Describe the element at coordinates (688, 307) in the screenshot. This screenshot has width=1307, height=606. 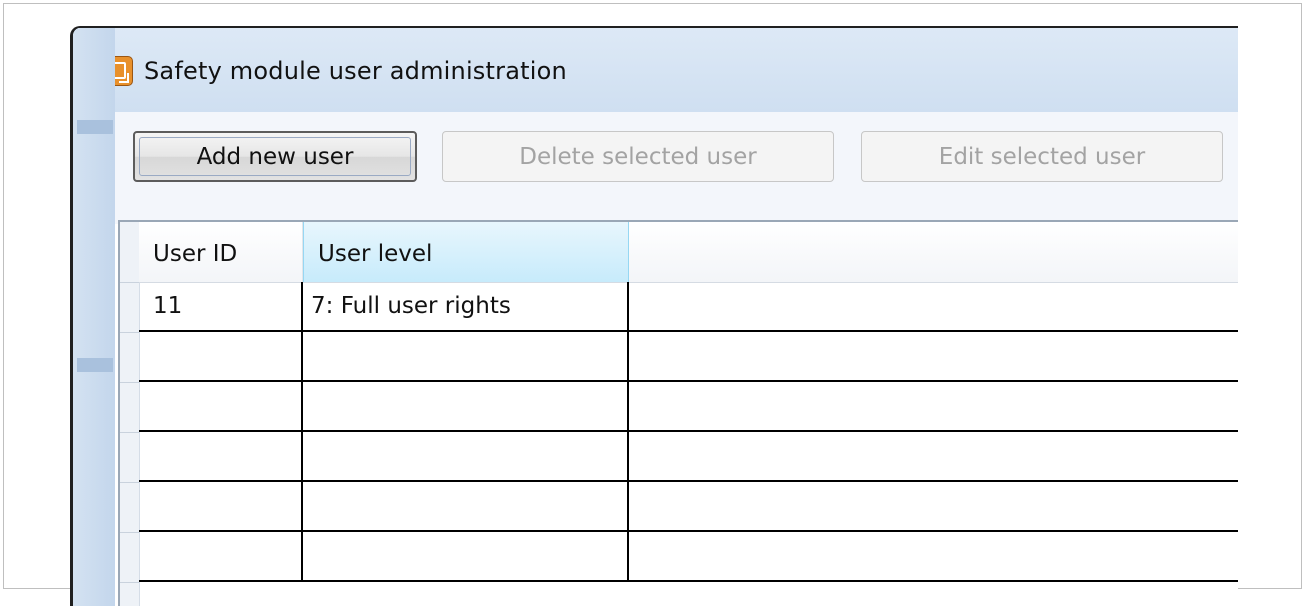
I see `table-row: 11 7: Full user rights` at that location.